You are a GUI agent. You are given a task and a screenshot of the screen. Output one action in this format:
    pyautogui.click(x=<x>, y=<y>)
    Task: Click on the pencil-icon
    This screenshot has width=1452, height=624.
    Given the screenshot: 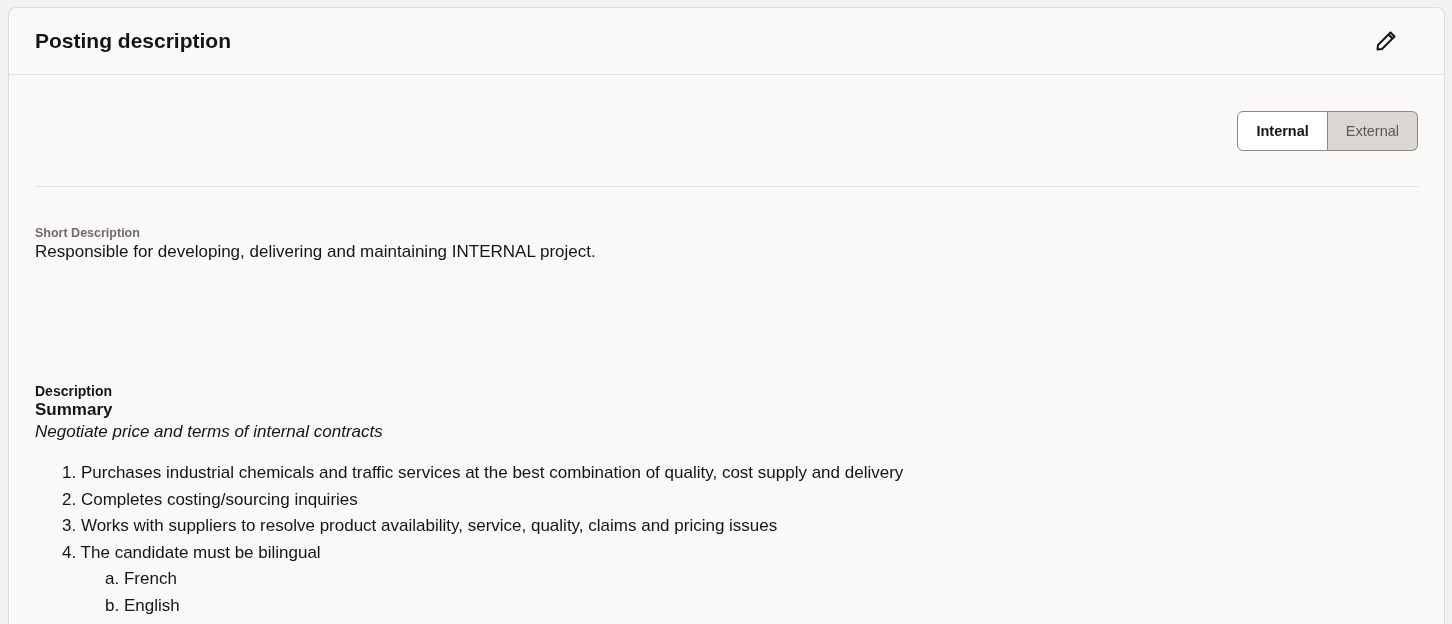 What is the action you would take?
    pyautogui.click(x=1386, y=41)
    